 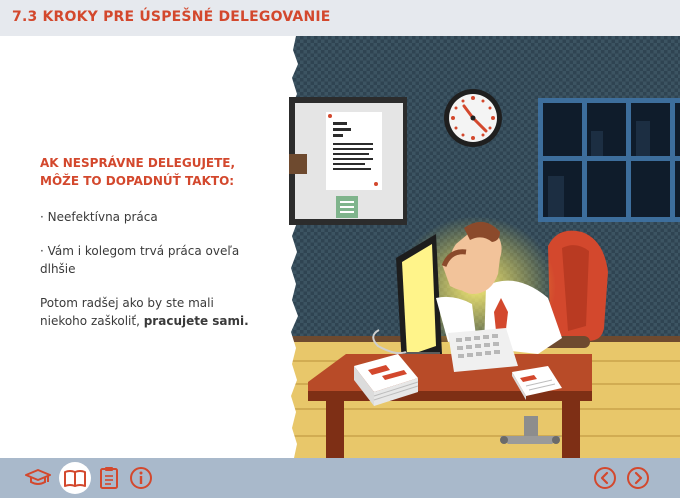 I want to click on book-button, so click(x=75, y=478).